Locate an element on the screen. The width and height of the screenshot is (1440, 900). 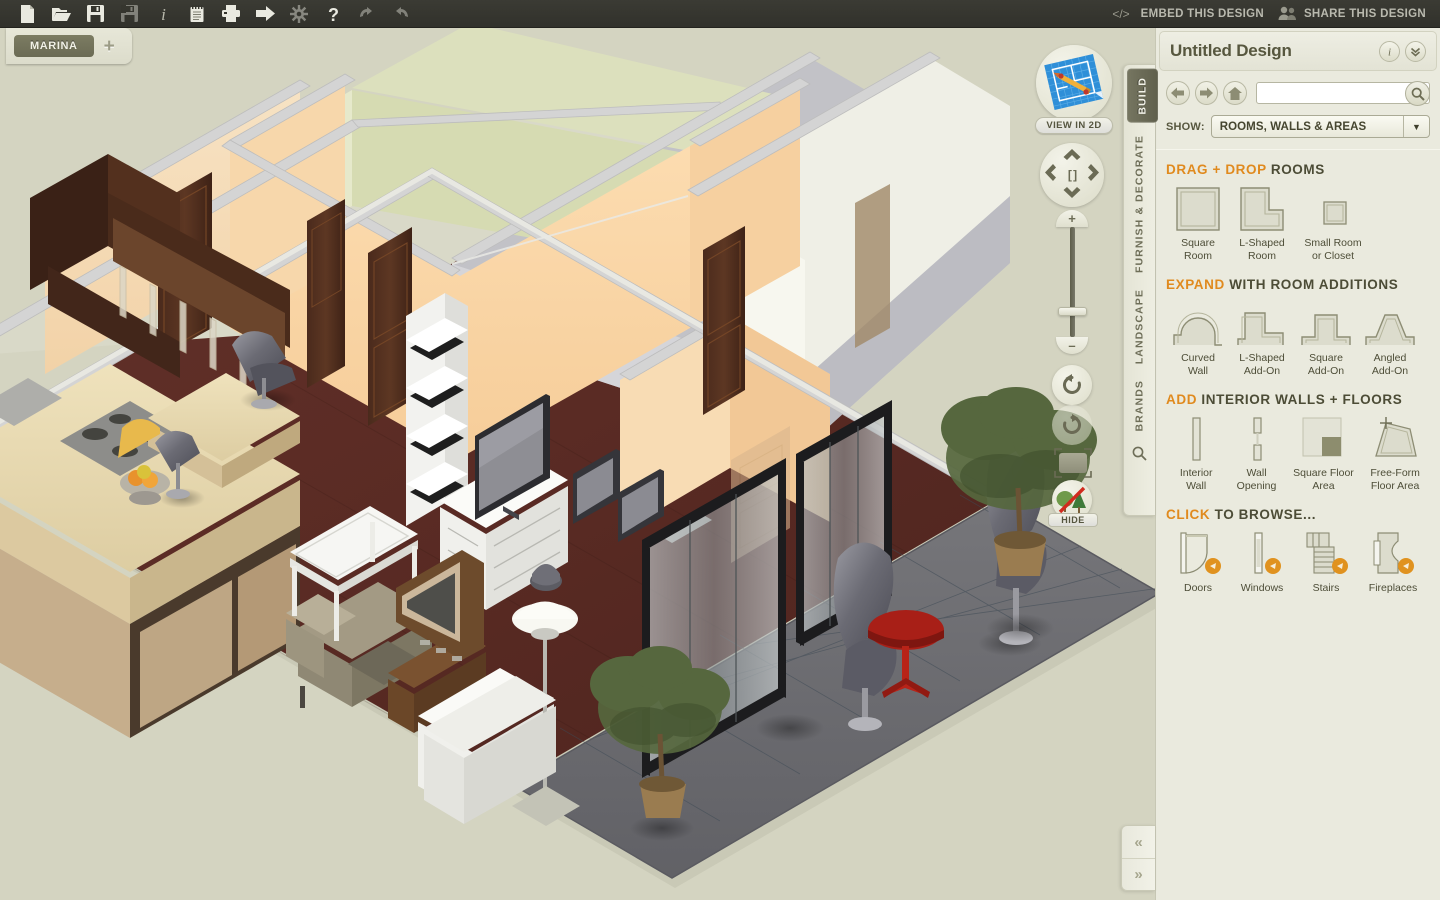
chevron-down-icon: ▼ is located at coordinates (1416, 126).